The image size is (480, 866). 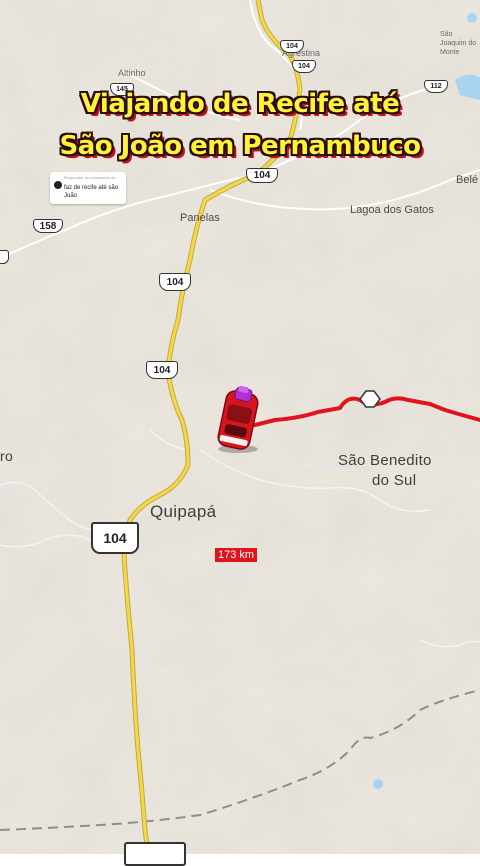 What do you see at coordinates (183, 511) in the screenshot?
I see `place-quipapa: Quipapá` at bounding box center [183, 511].